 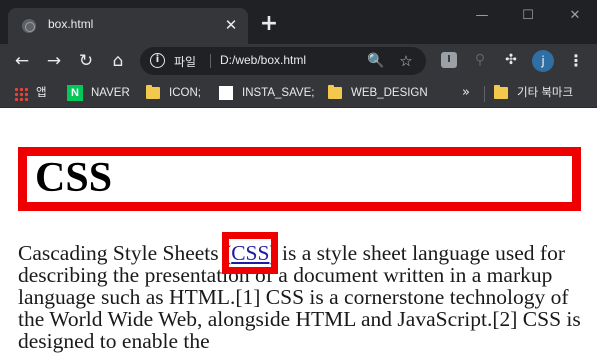 What do you see at coordinates (278, 93) in the screenshot?
I see `bookmark-label: INSTA_SAVE;` at bounding box center [278, 93].